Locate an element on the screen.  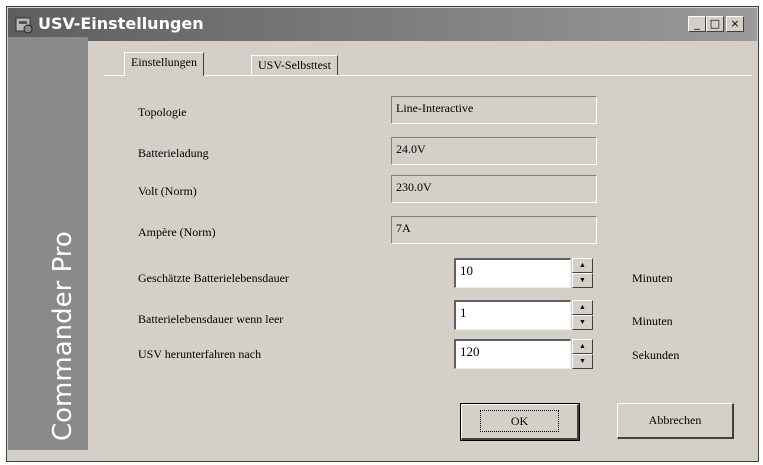
empty-runtime-spinner: ▲ ▼ is located at coordinates (582, 315).